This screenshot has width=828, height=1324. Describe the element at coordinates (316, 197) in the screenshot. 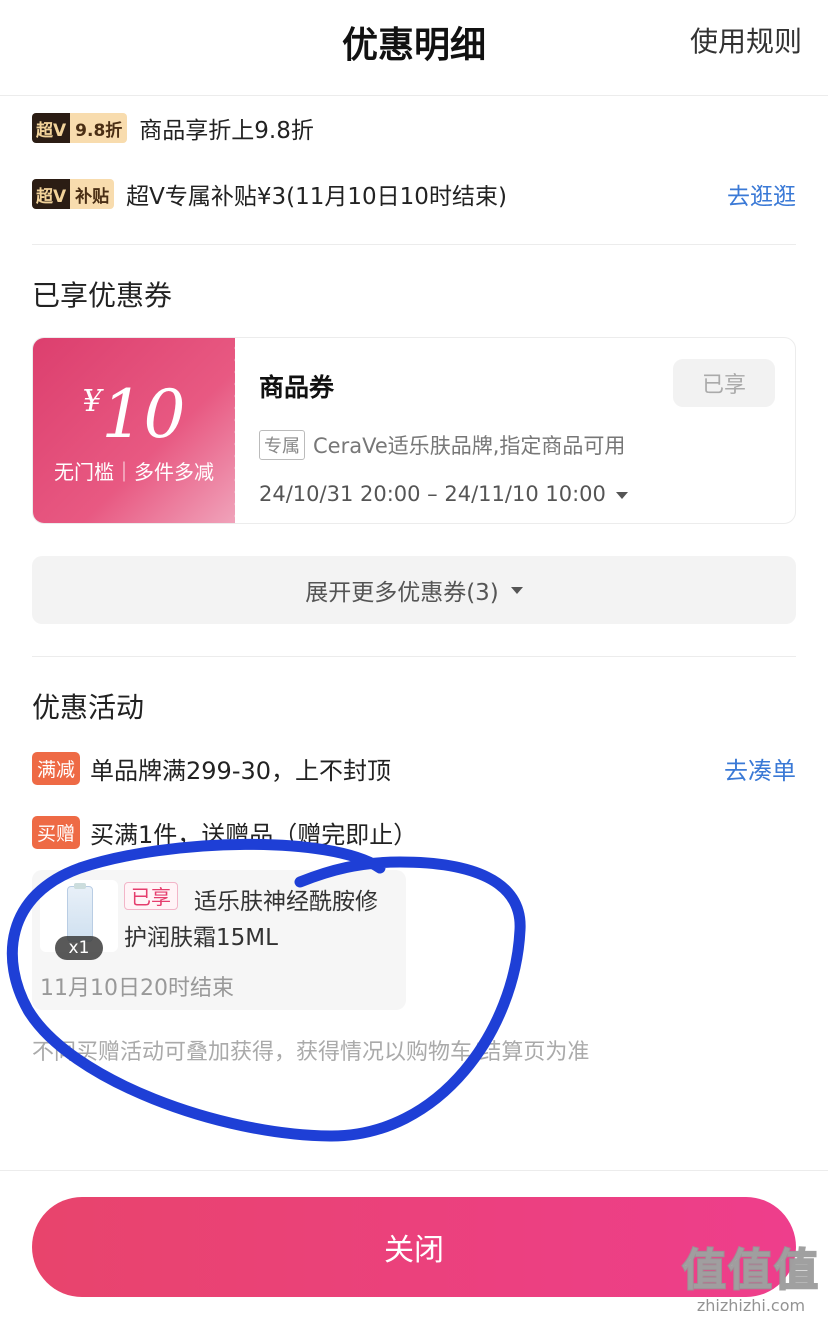

I see `vip-subsidy-text: 超V专属补贴¥3(11月10日10时结束)` at that location.